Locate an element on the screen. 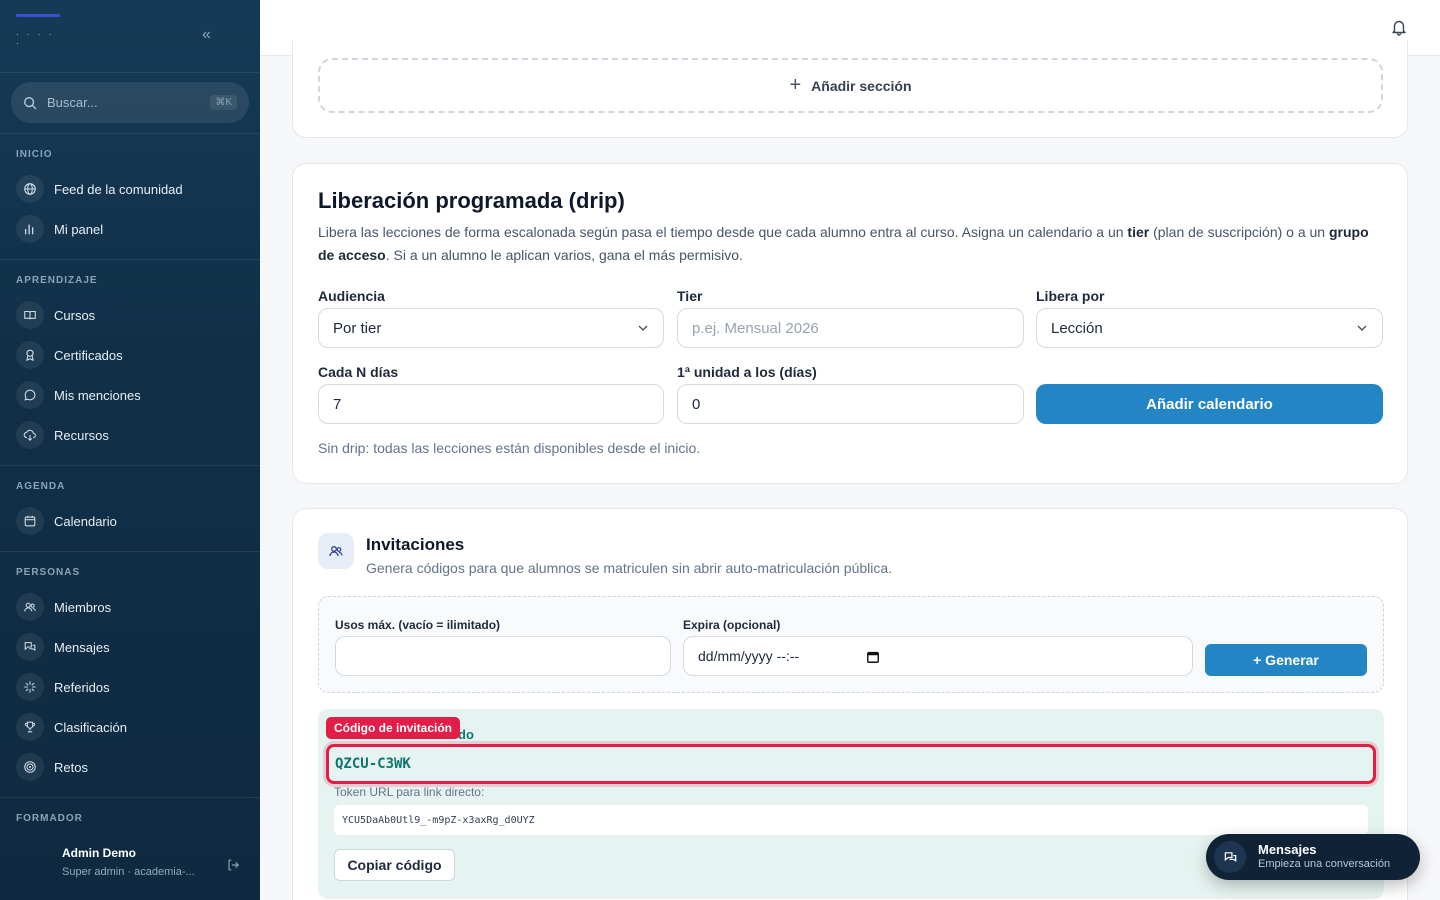 This screenshot has width=1440, height=900. bell-icon is located at coordinates (1399, 27).